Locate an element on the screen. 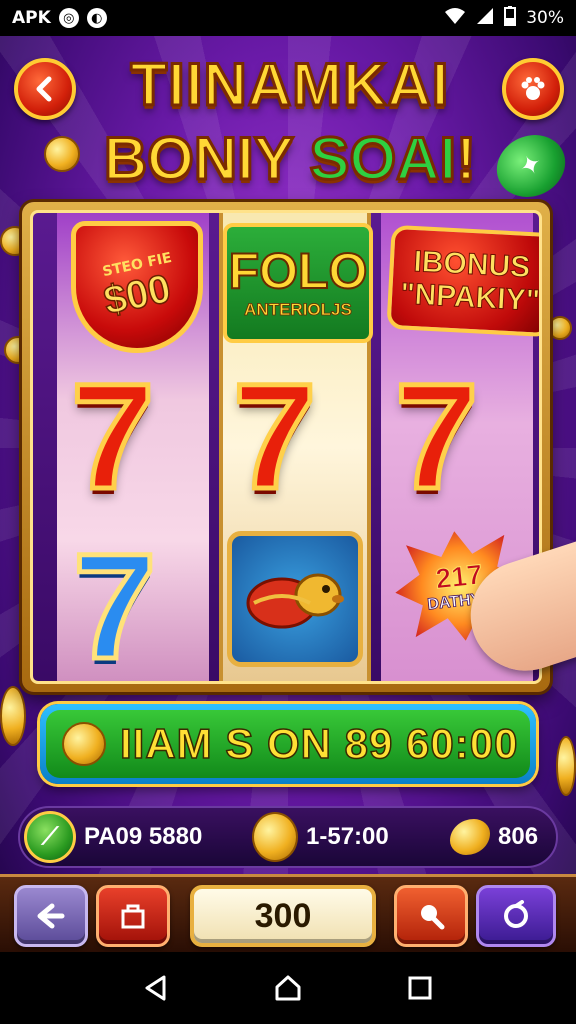 The image size is (576, 1024). chevron-left-icon is located at coordinates (44, 89).